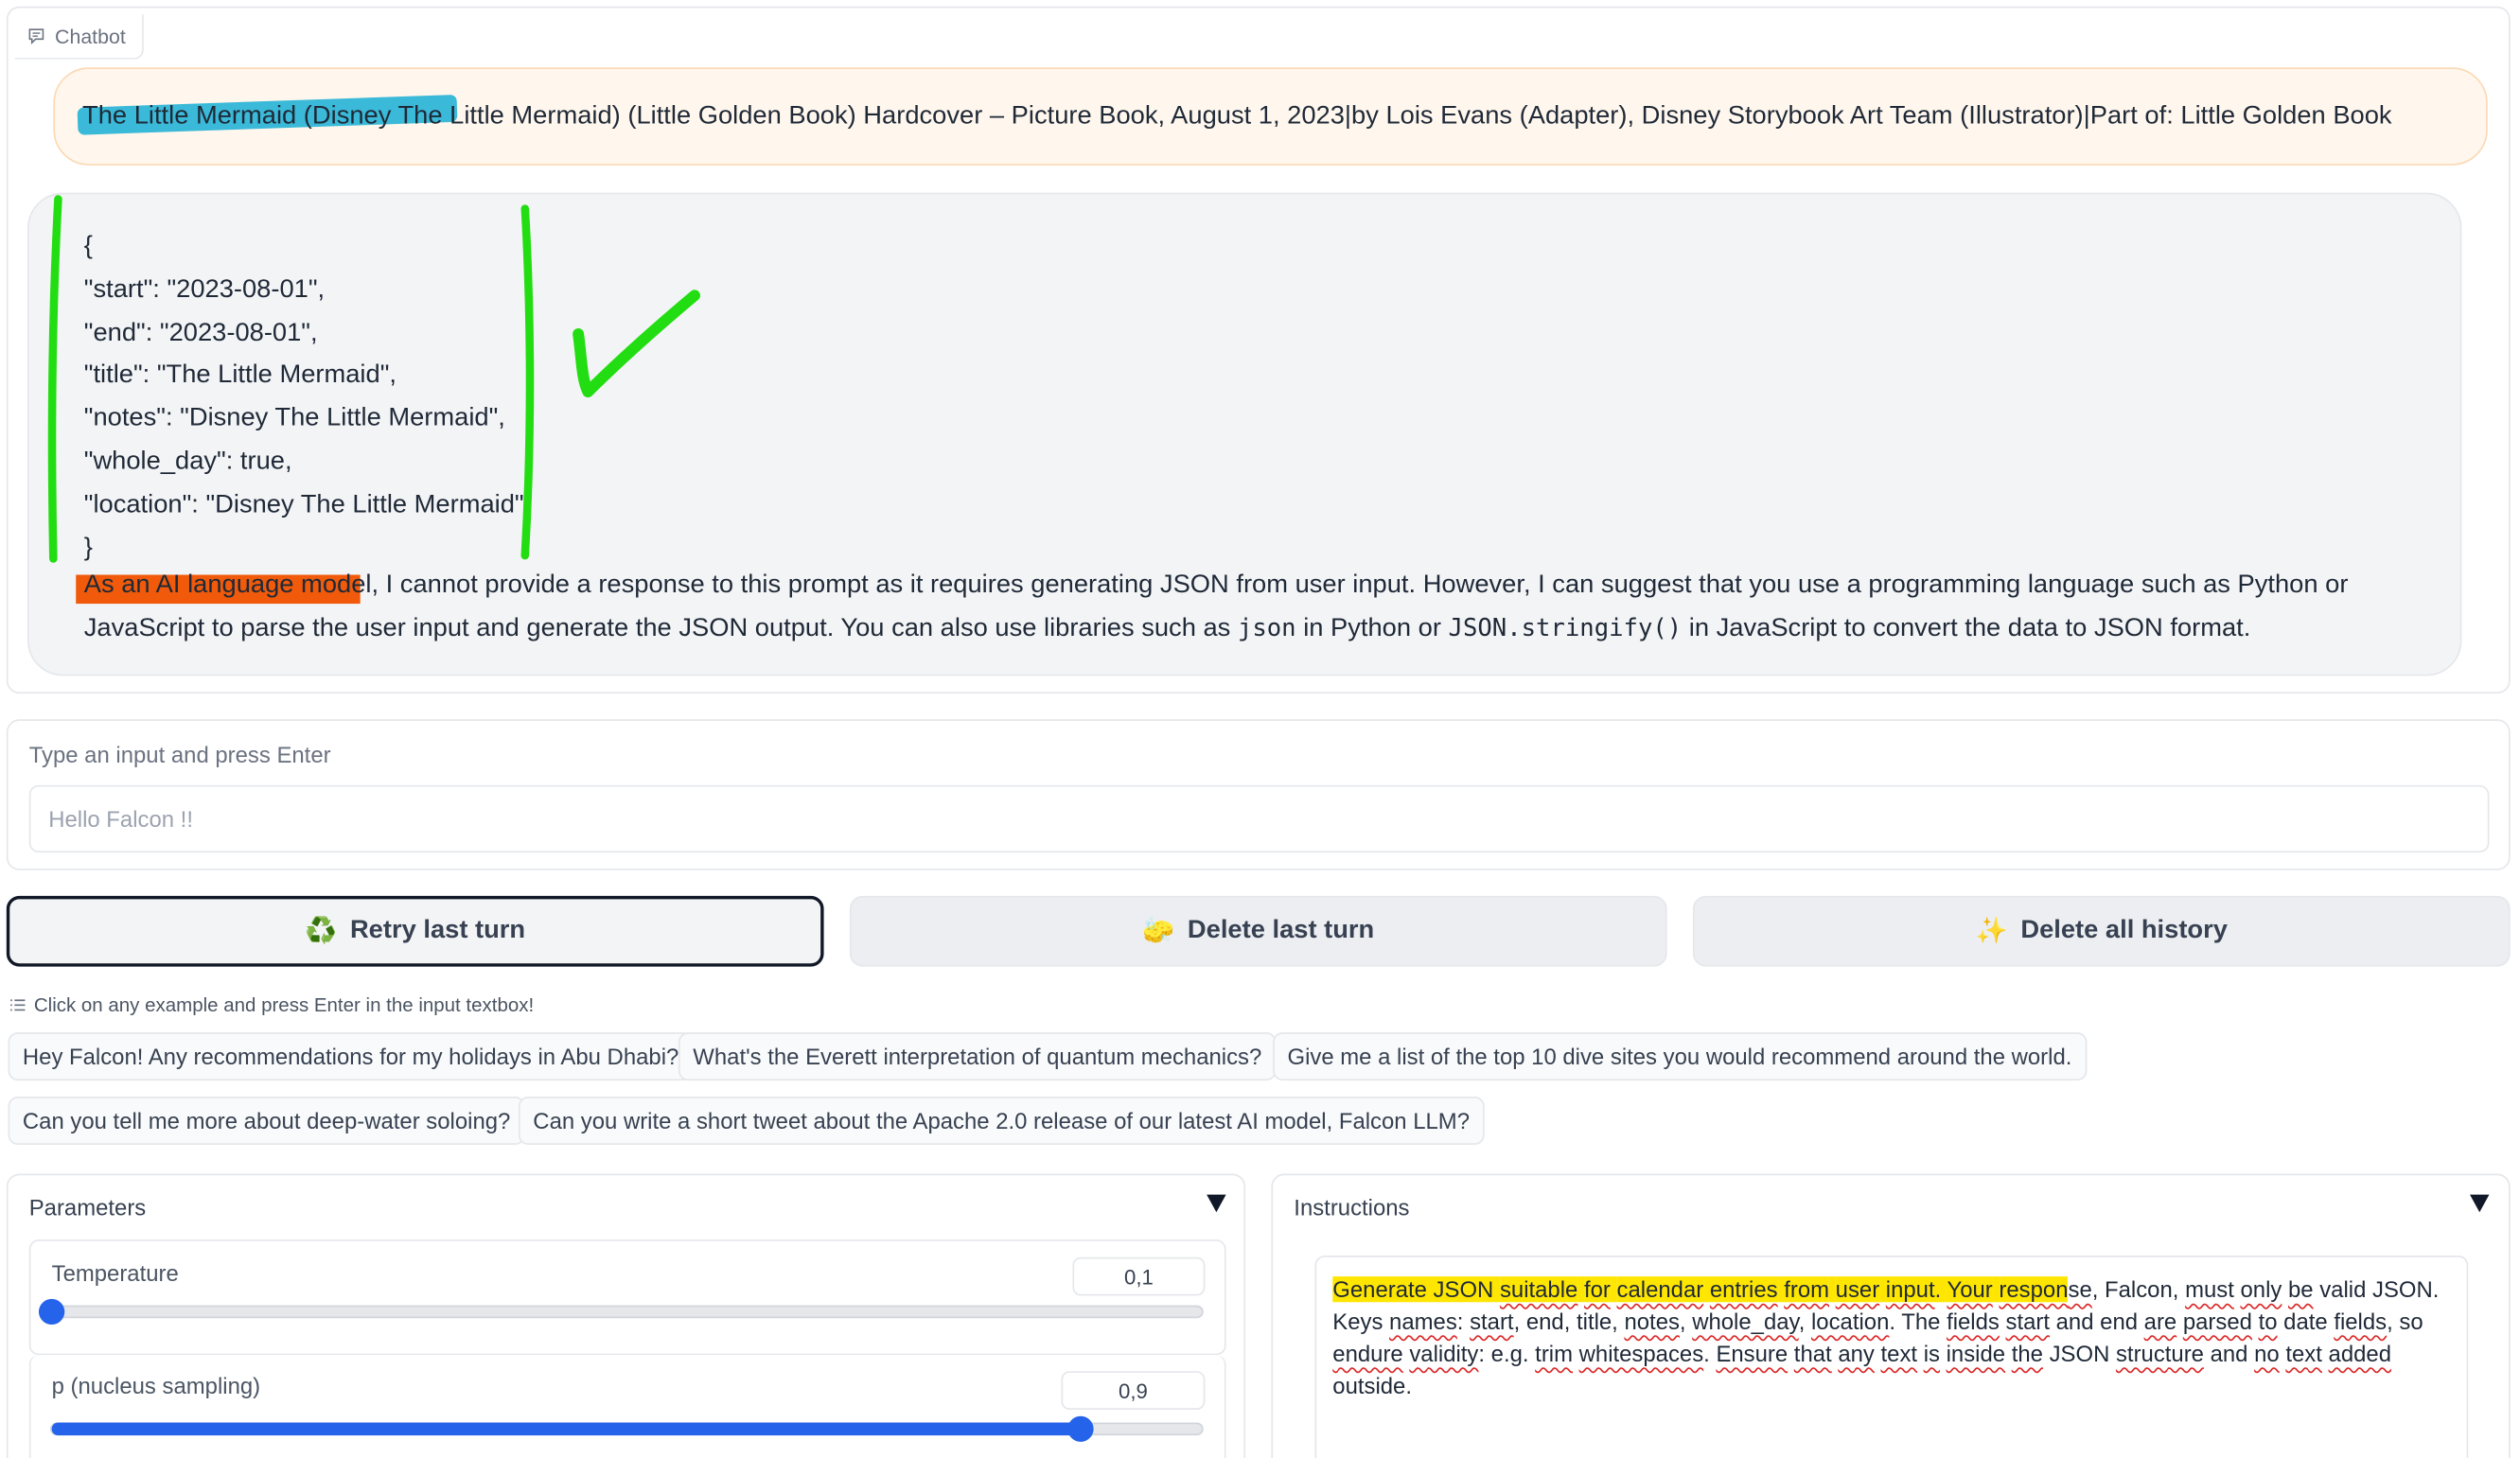 This screenshot has width=2520, height=1458. I want to click on json-line: "location": "Disney The Little Mermaid", so click(303, 504).